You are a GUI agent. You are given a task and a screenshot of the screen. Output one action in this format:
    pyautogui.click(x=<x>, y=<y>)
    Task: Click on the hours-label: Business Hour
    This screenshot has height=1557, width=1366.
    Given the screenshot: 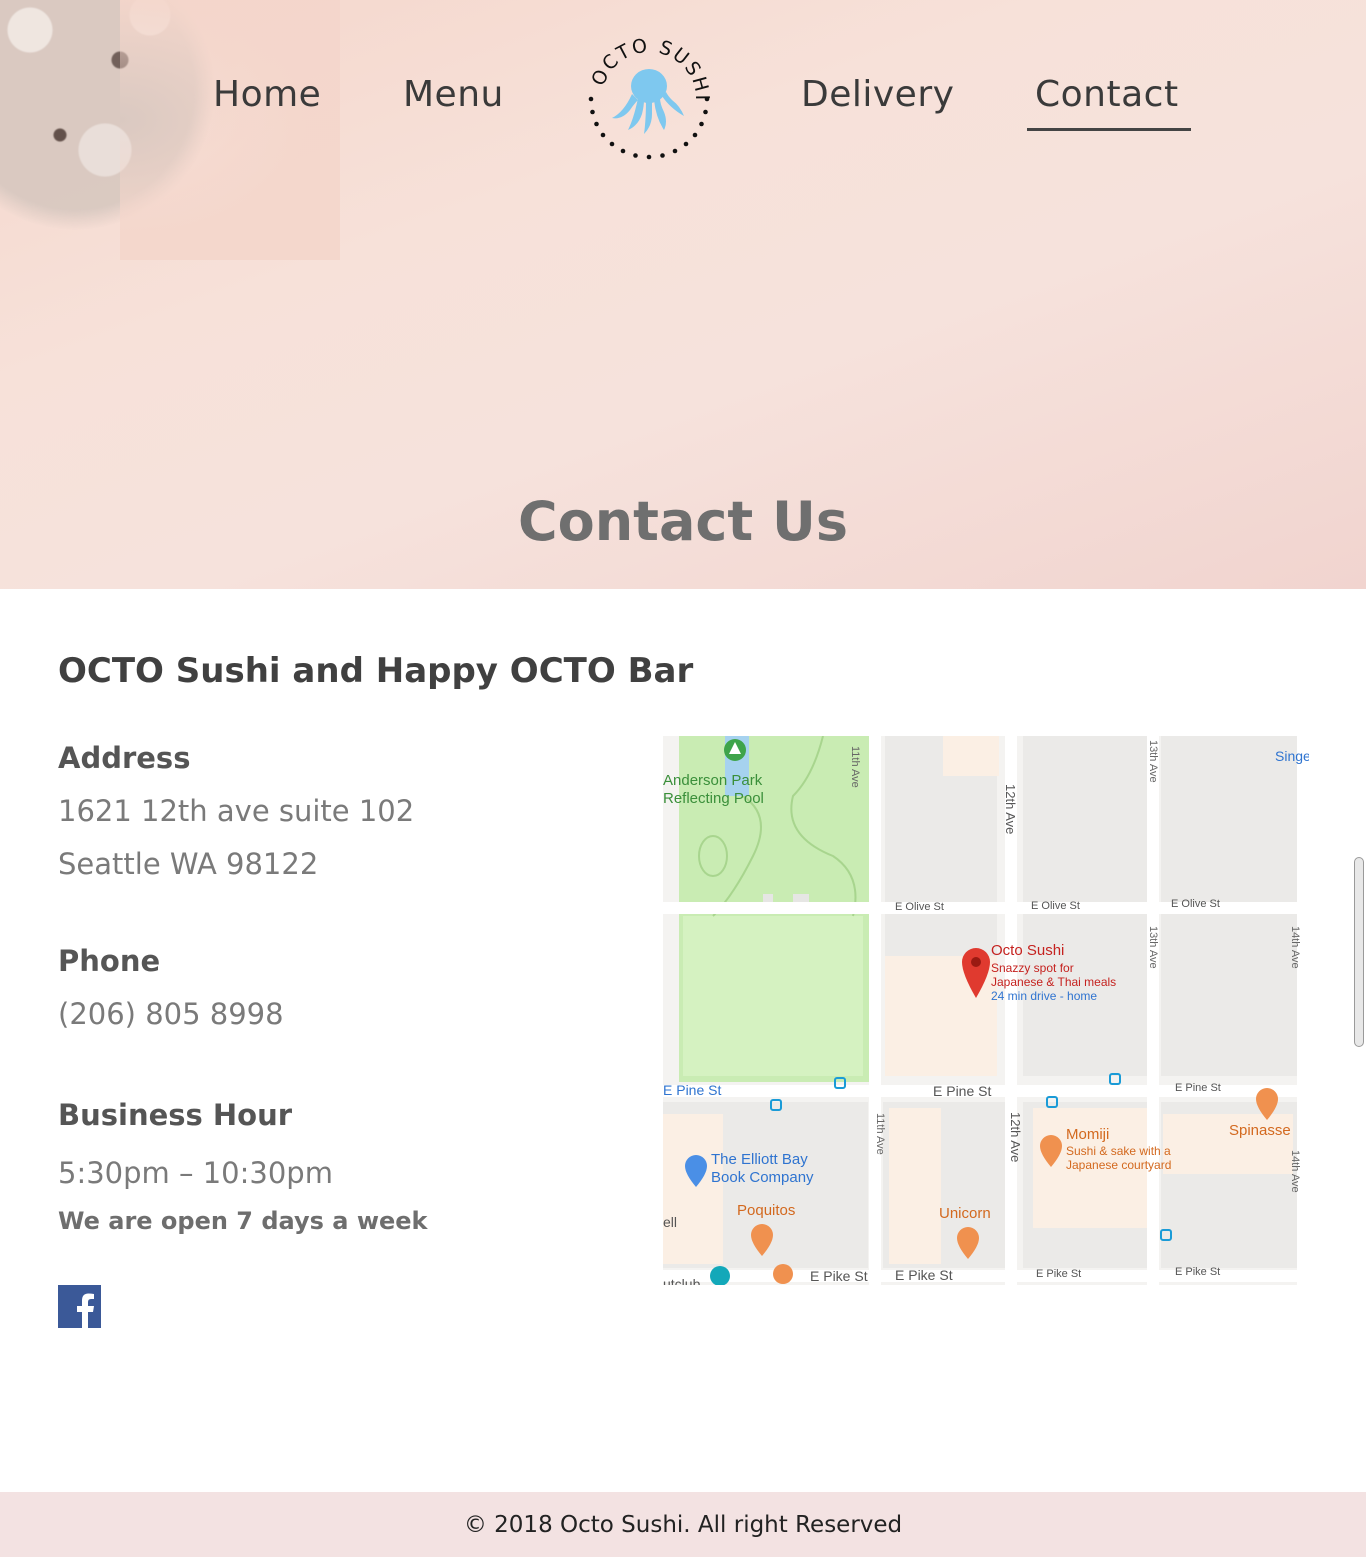 What is the action you would take?
    pyautogui.click(x=175, y=1115)
    